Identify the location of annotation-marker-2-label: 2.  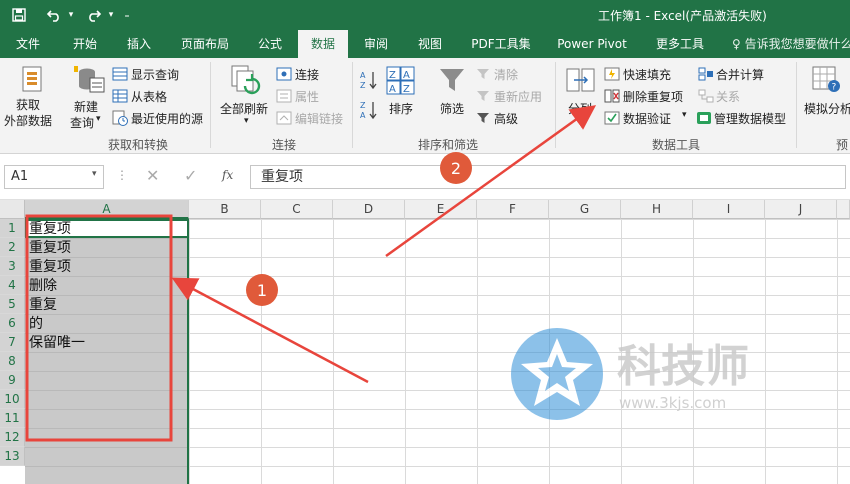
(456, 168).